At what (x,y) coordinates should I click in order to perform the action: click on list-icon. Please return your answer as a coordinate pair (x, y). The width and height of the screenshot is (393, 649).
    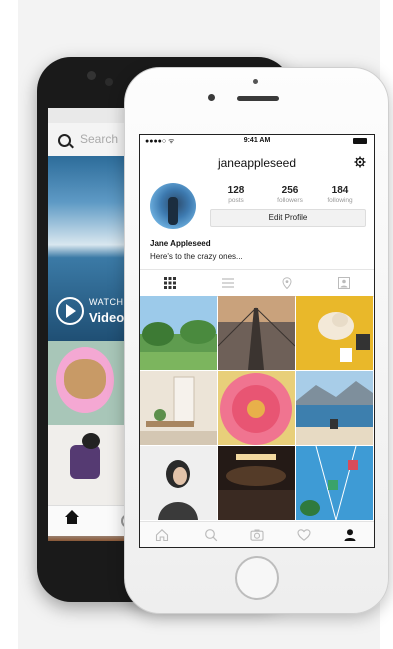
    Looking at the image, I should click on (228, 283).